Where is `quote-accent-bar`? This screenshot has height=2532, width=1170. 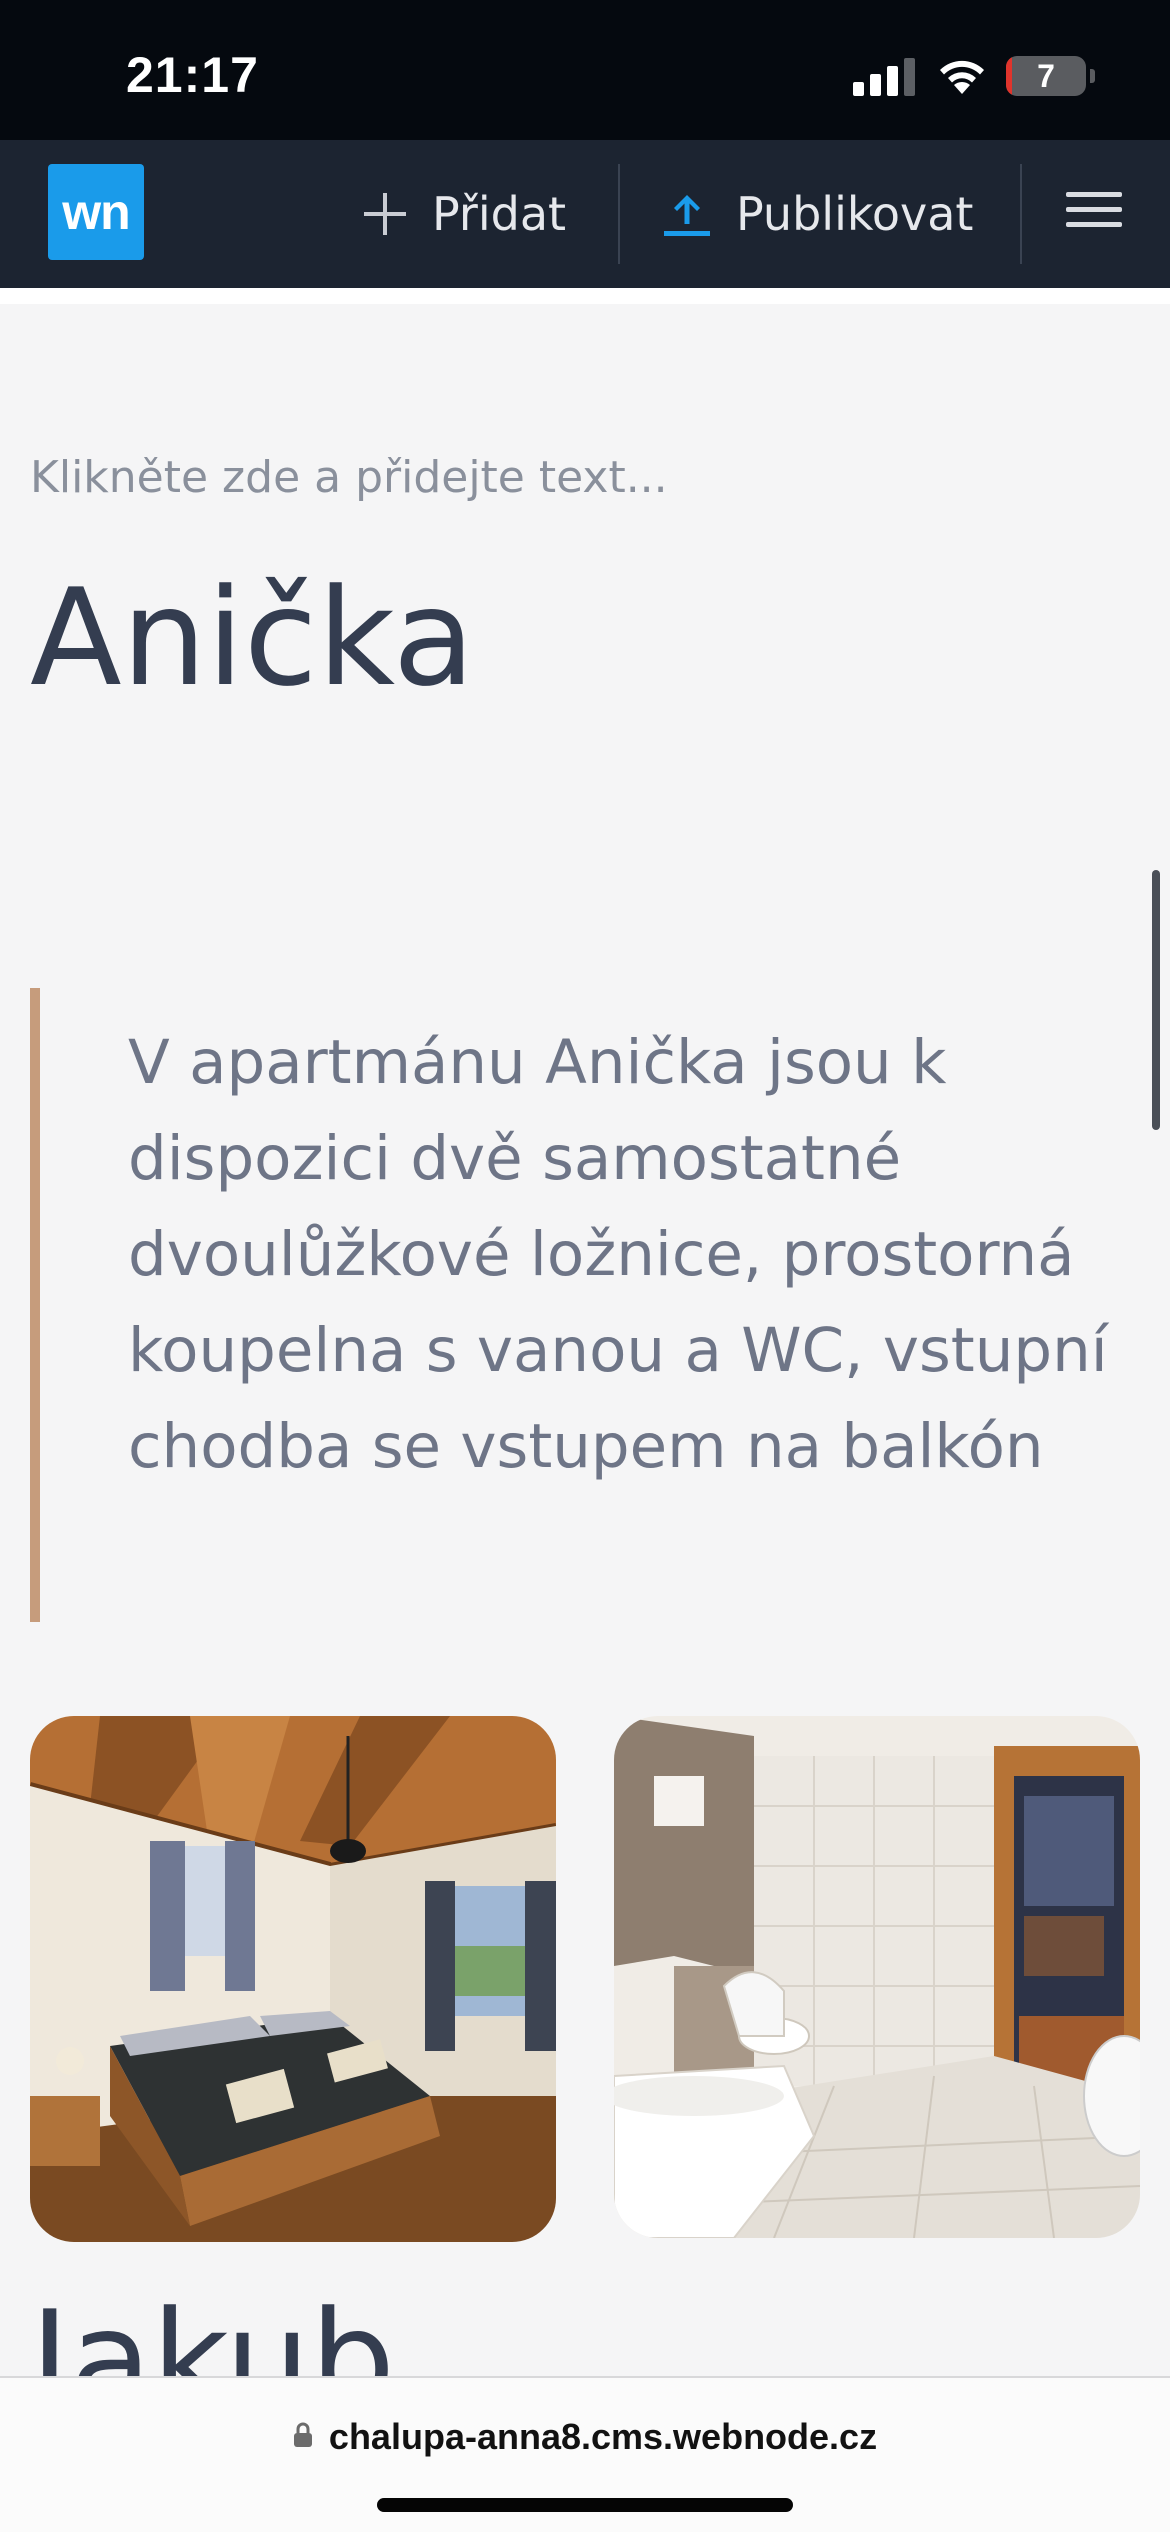
quote-accent-bar is located at coordinates (35, 1305).